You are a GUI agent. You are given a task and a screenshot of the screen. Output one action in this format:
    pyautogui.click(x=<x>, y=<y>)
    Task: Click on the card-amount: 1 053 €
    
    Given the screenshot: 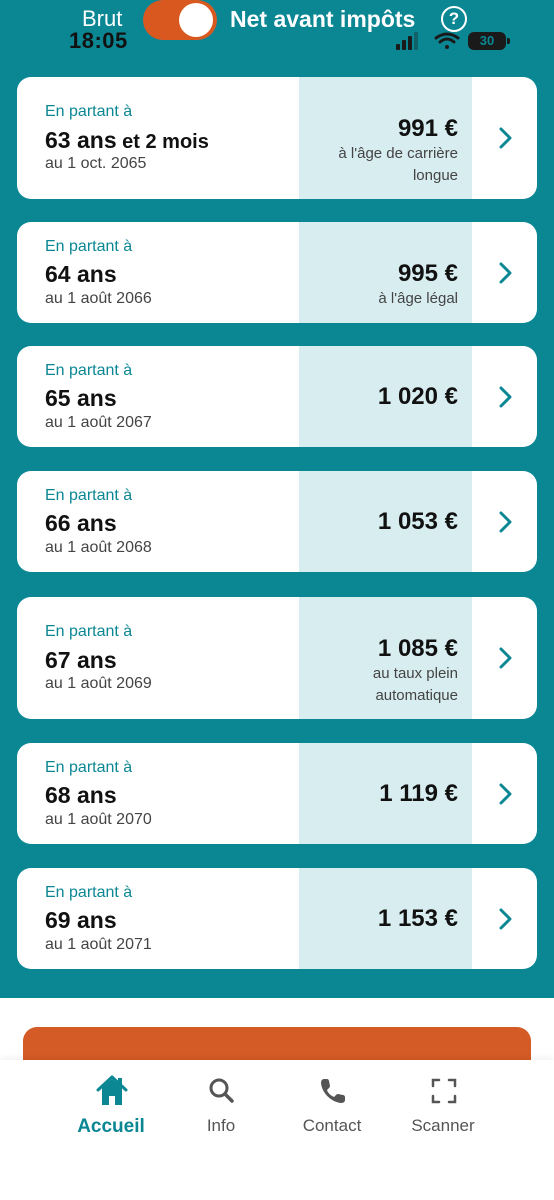 What is the action you would take?
    pyautogui.click(x=417, y=521)
    